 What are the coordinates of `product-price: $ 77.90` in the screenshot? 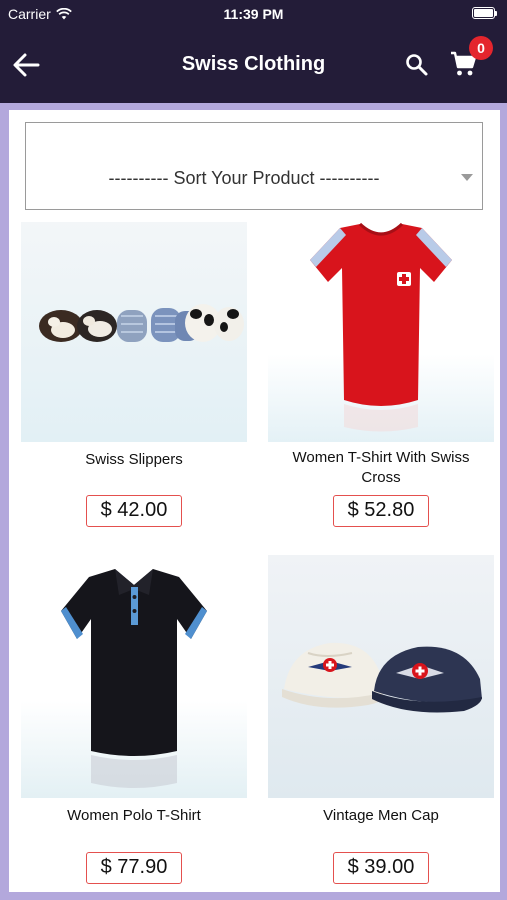 It's located at (134, 868).